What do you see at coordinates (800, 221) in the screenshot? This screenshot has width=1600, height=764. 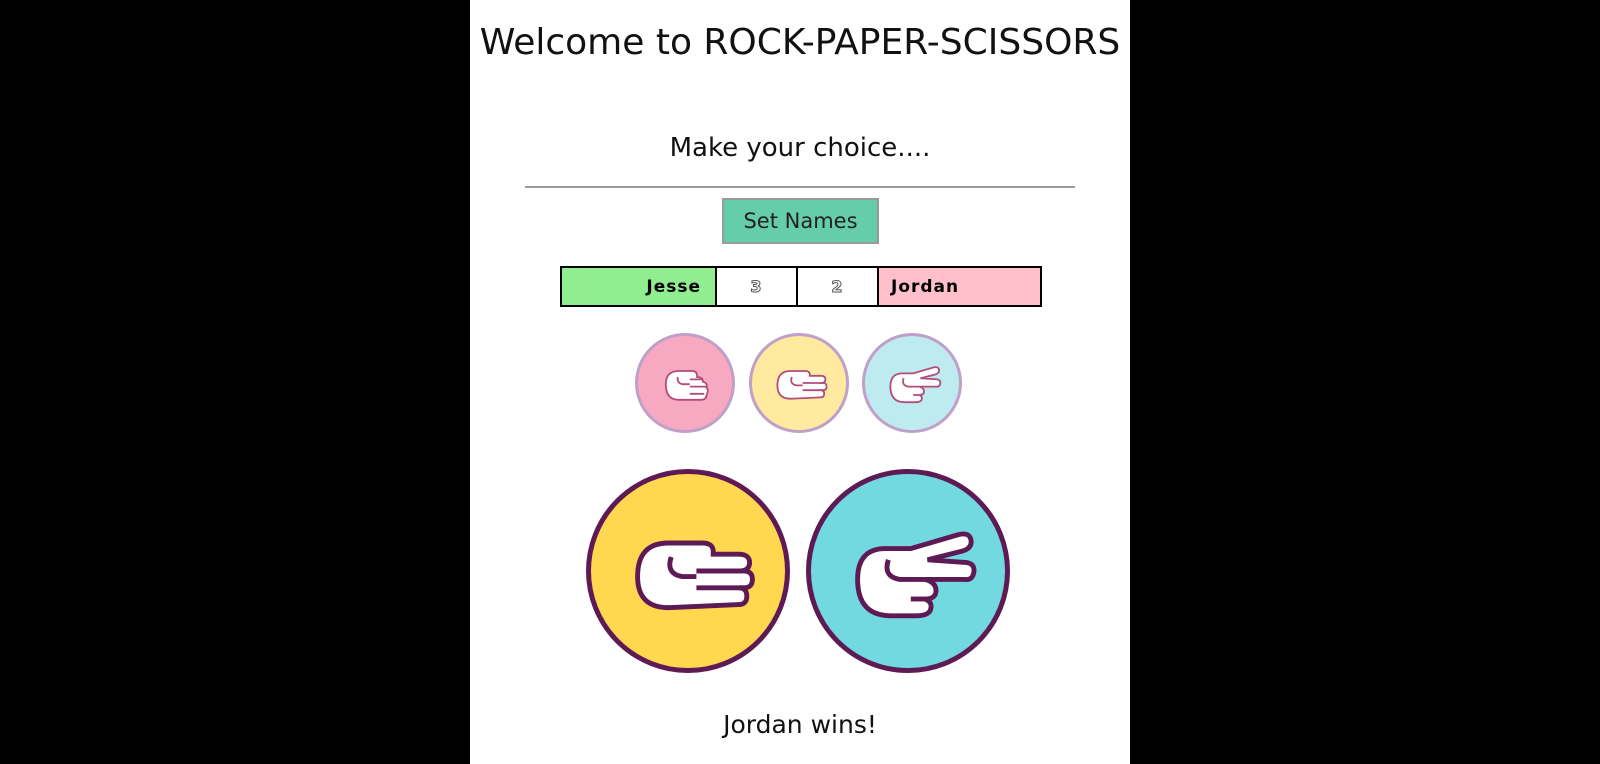 I see `set-names-button: Set Names` at bounding box center [800, 221].